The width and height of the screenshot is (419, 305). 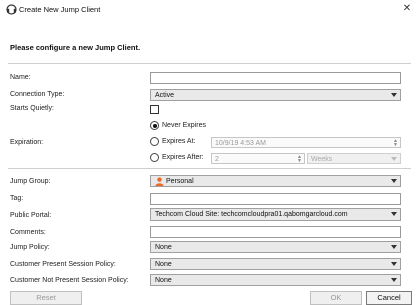 I want to click on starts-quietly-checkbox, so click(x=154, y=109).